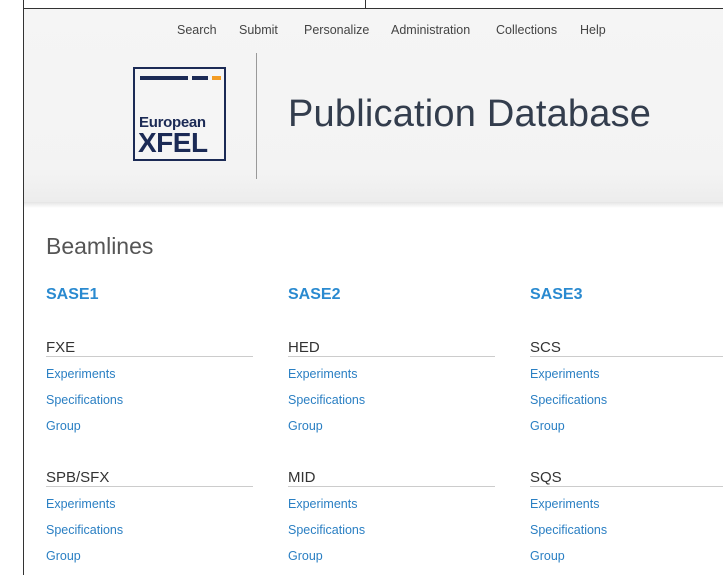 The image size is (723, 575). I want to click on instrument-hed: HED, so click(304, 347).